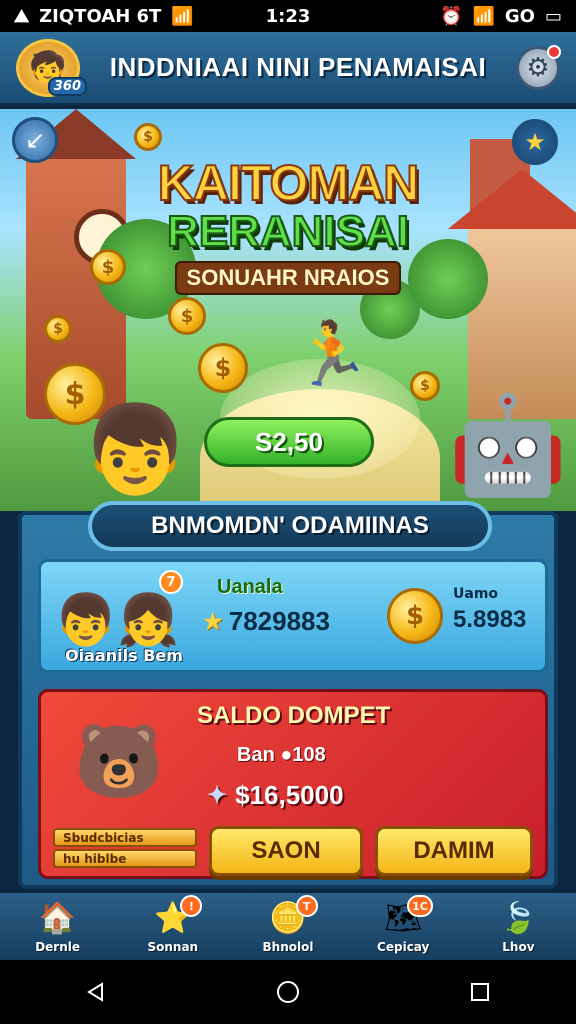 Image resolution: width=576 pixels, height=1024 pixels. I want to click on share-button: ↙, so click(35, 140).